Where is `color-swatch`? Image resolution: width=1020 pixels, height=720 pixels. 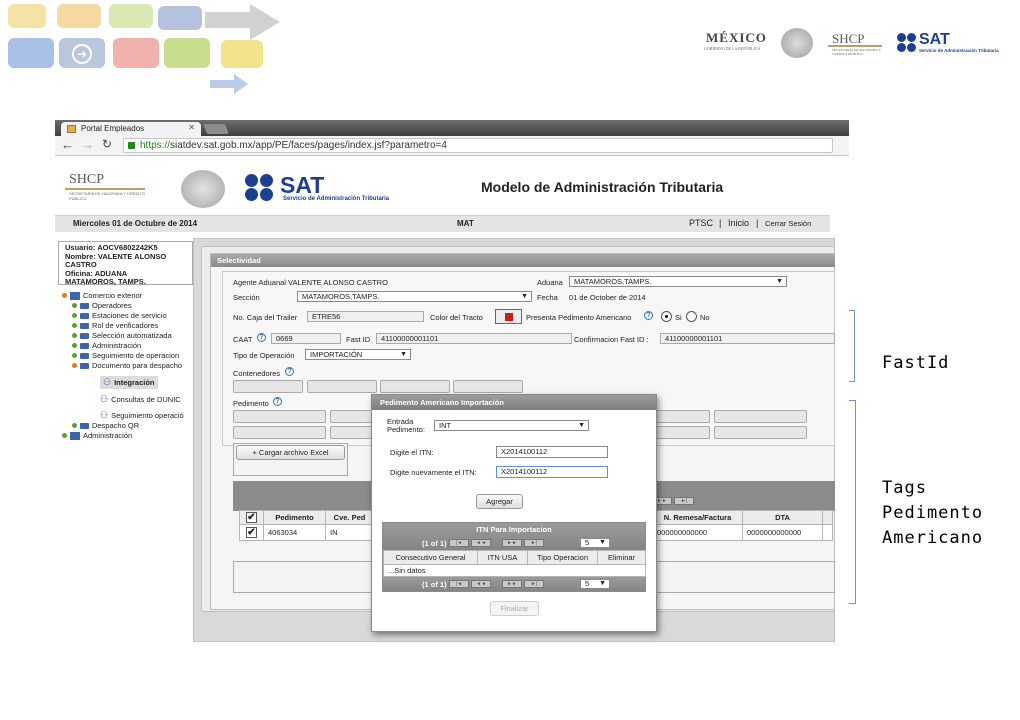
color-swatch is located at coordinates (509, 317).